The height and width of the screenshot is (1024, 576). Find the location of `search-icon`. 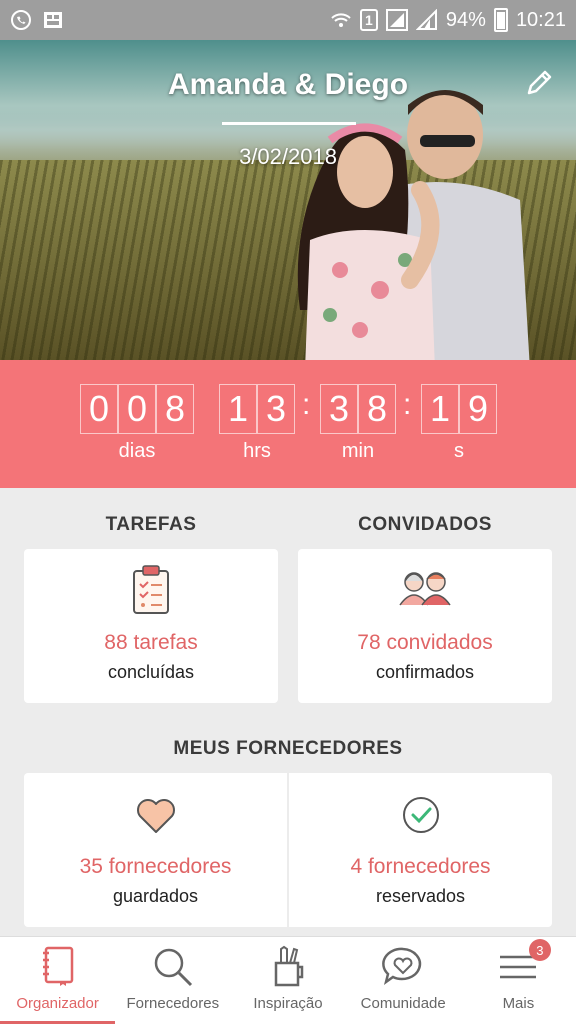

search-icon is located at coordinates (173, 967).